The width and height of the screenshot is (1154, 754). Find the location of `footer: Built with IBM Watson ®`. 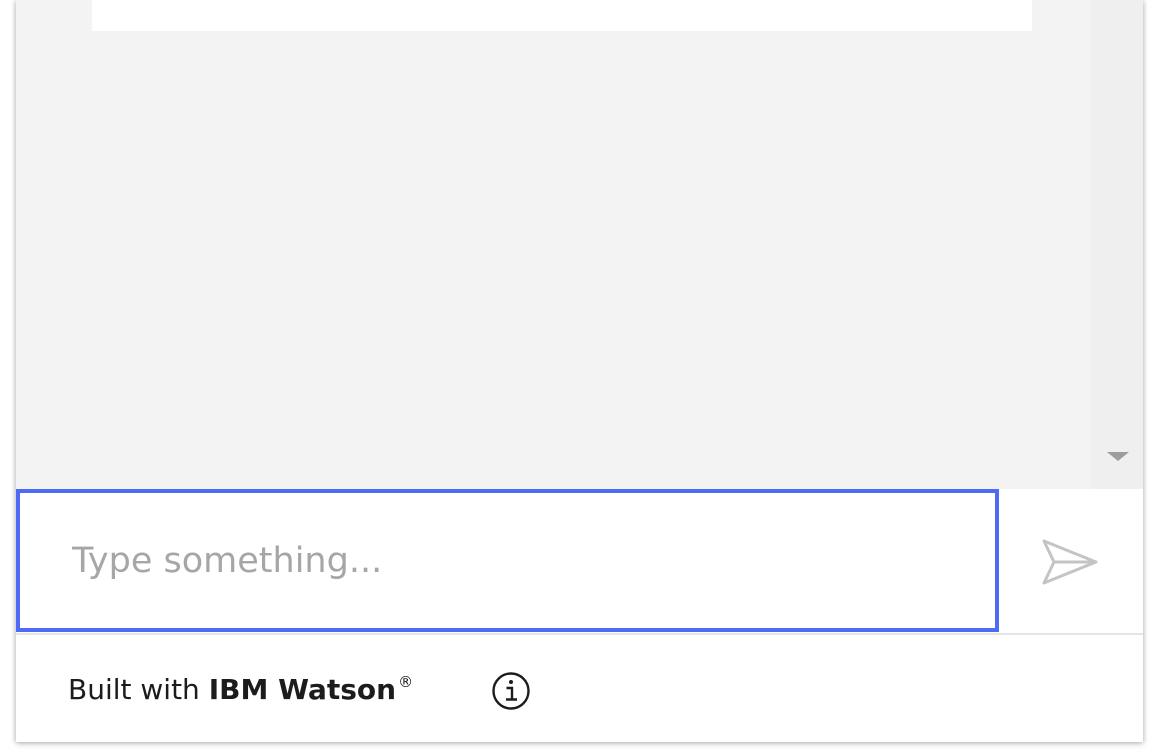

footer: Built with IBM Watson ® is located at coordinates (579, 688).